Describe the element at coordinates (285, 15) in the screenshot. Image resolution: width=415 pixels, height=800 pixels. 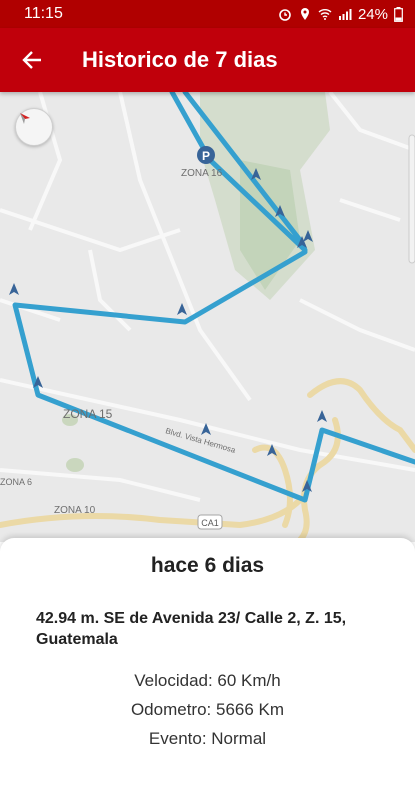
I see `alarm-icon` at that location.